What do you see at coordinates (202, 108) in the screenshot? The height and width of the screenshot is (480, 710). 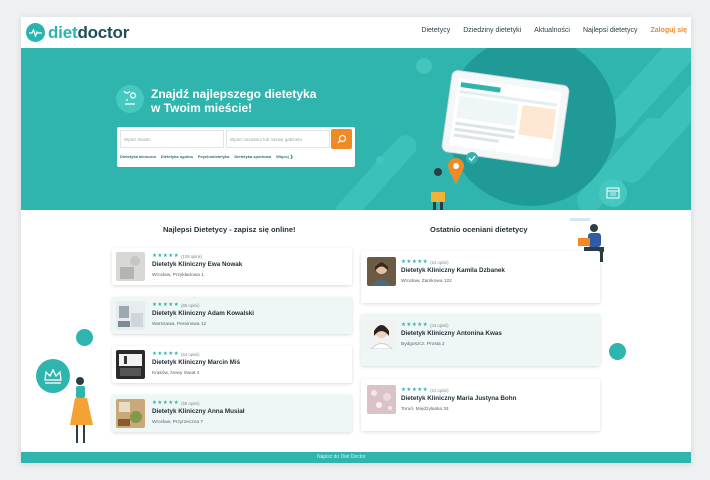 I see `hero-title-line2: w Twoim mieście!` at bounding box center [202, 108].